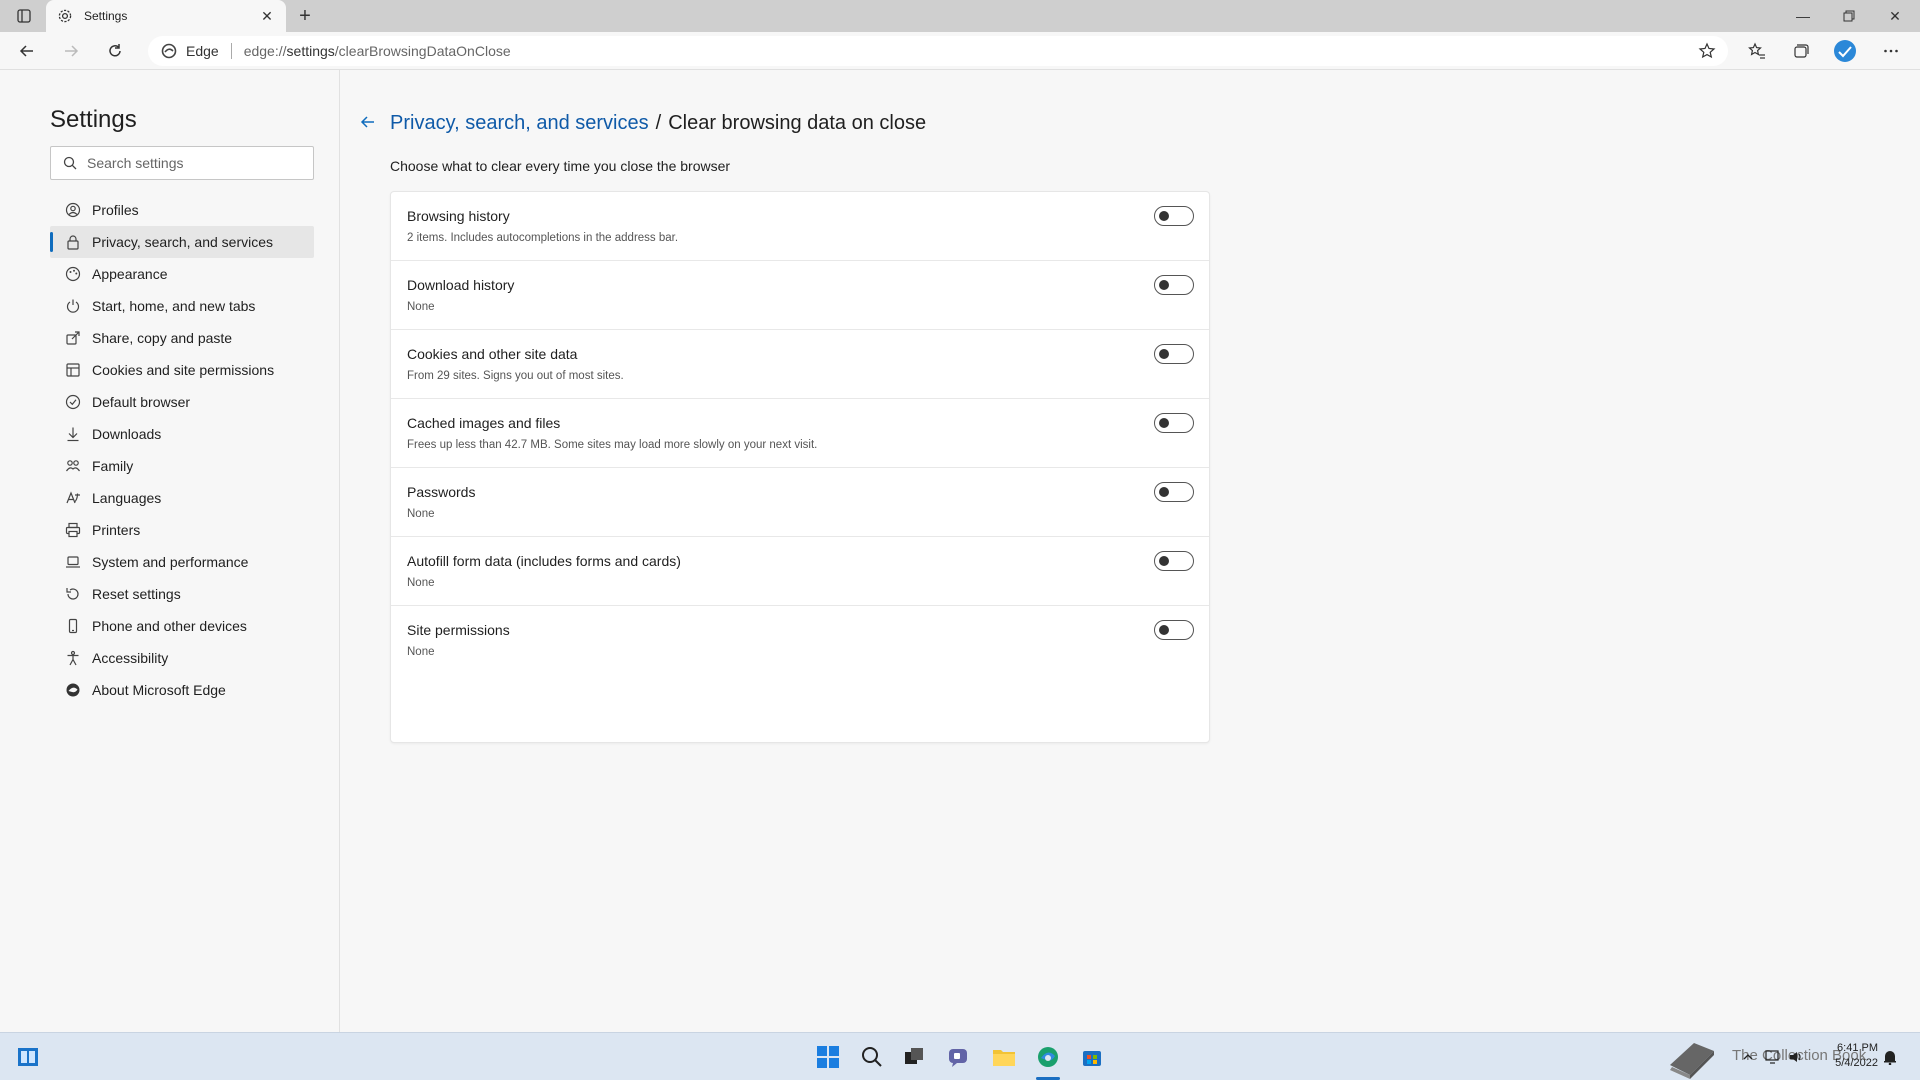 Image resolution: width=1920 pixels, height=1080 pixels. Describe the element at coordinates (115, 51) in the screenshot. I see `refresh-button` at that location.